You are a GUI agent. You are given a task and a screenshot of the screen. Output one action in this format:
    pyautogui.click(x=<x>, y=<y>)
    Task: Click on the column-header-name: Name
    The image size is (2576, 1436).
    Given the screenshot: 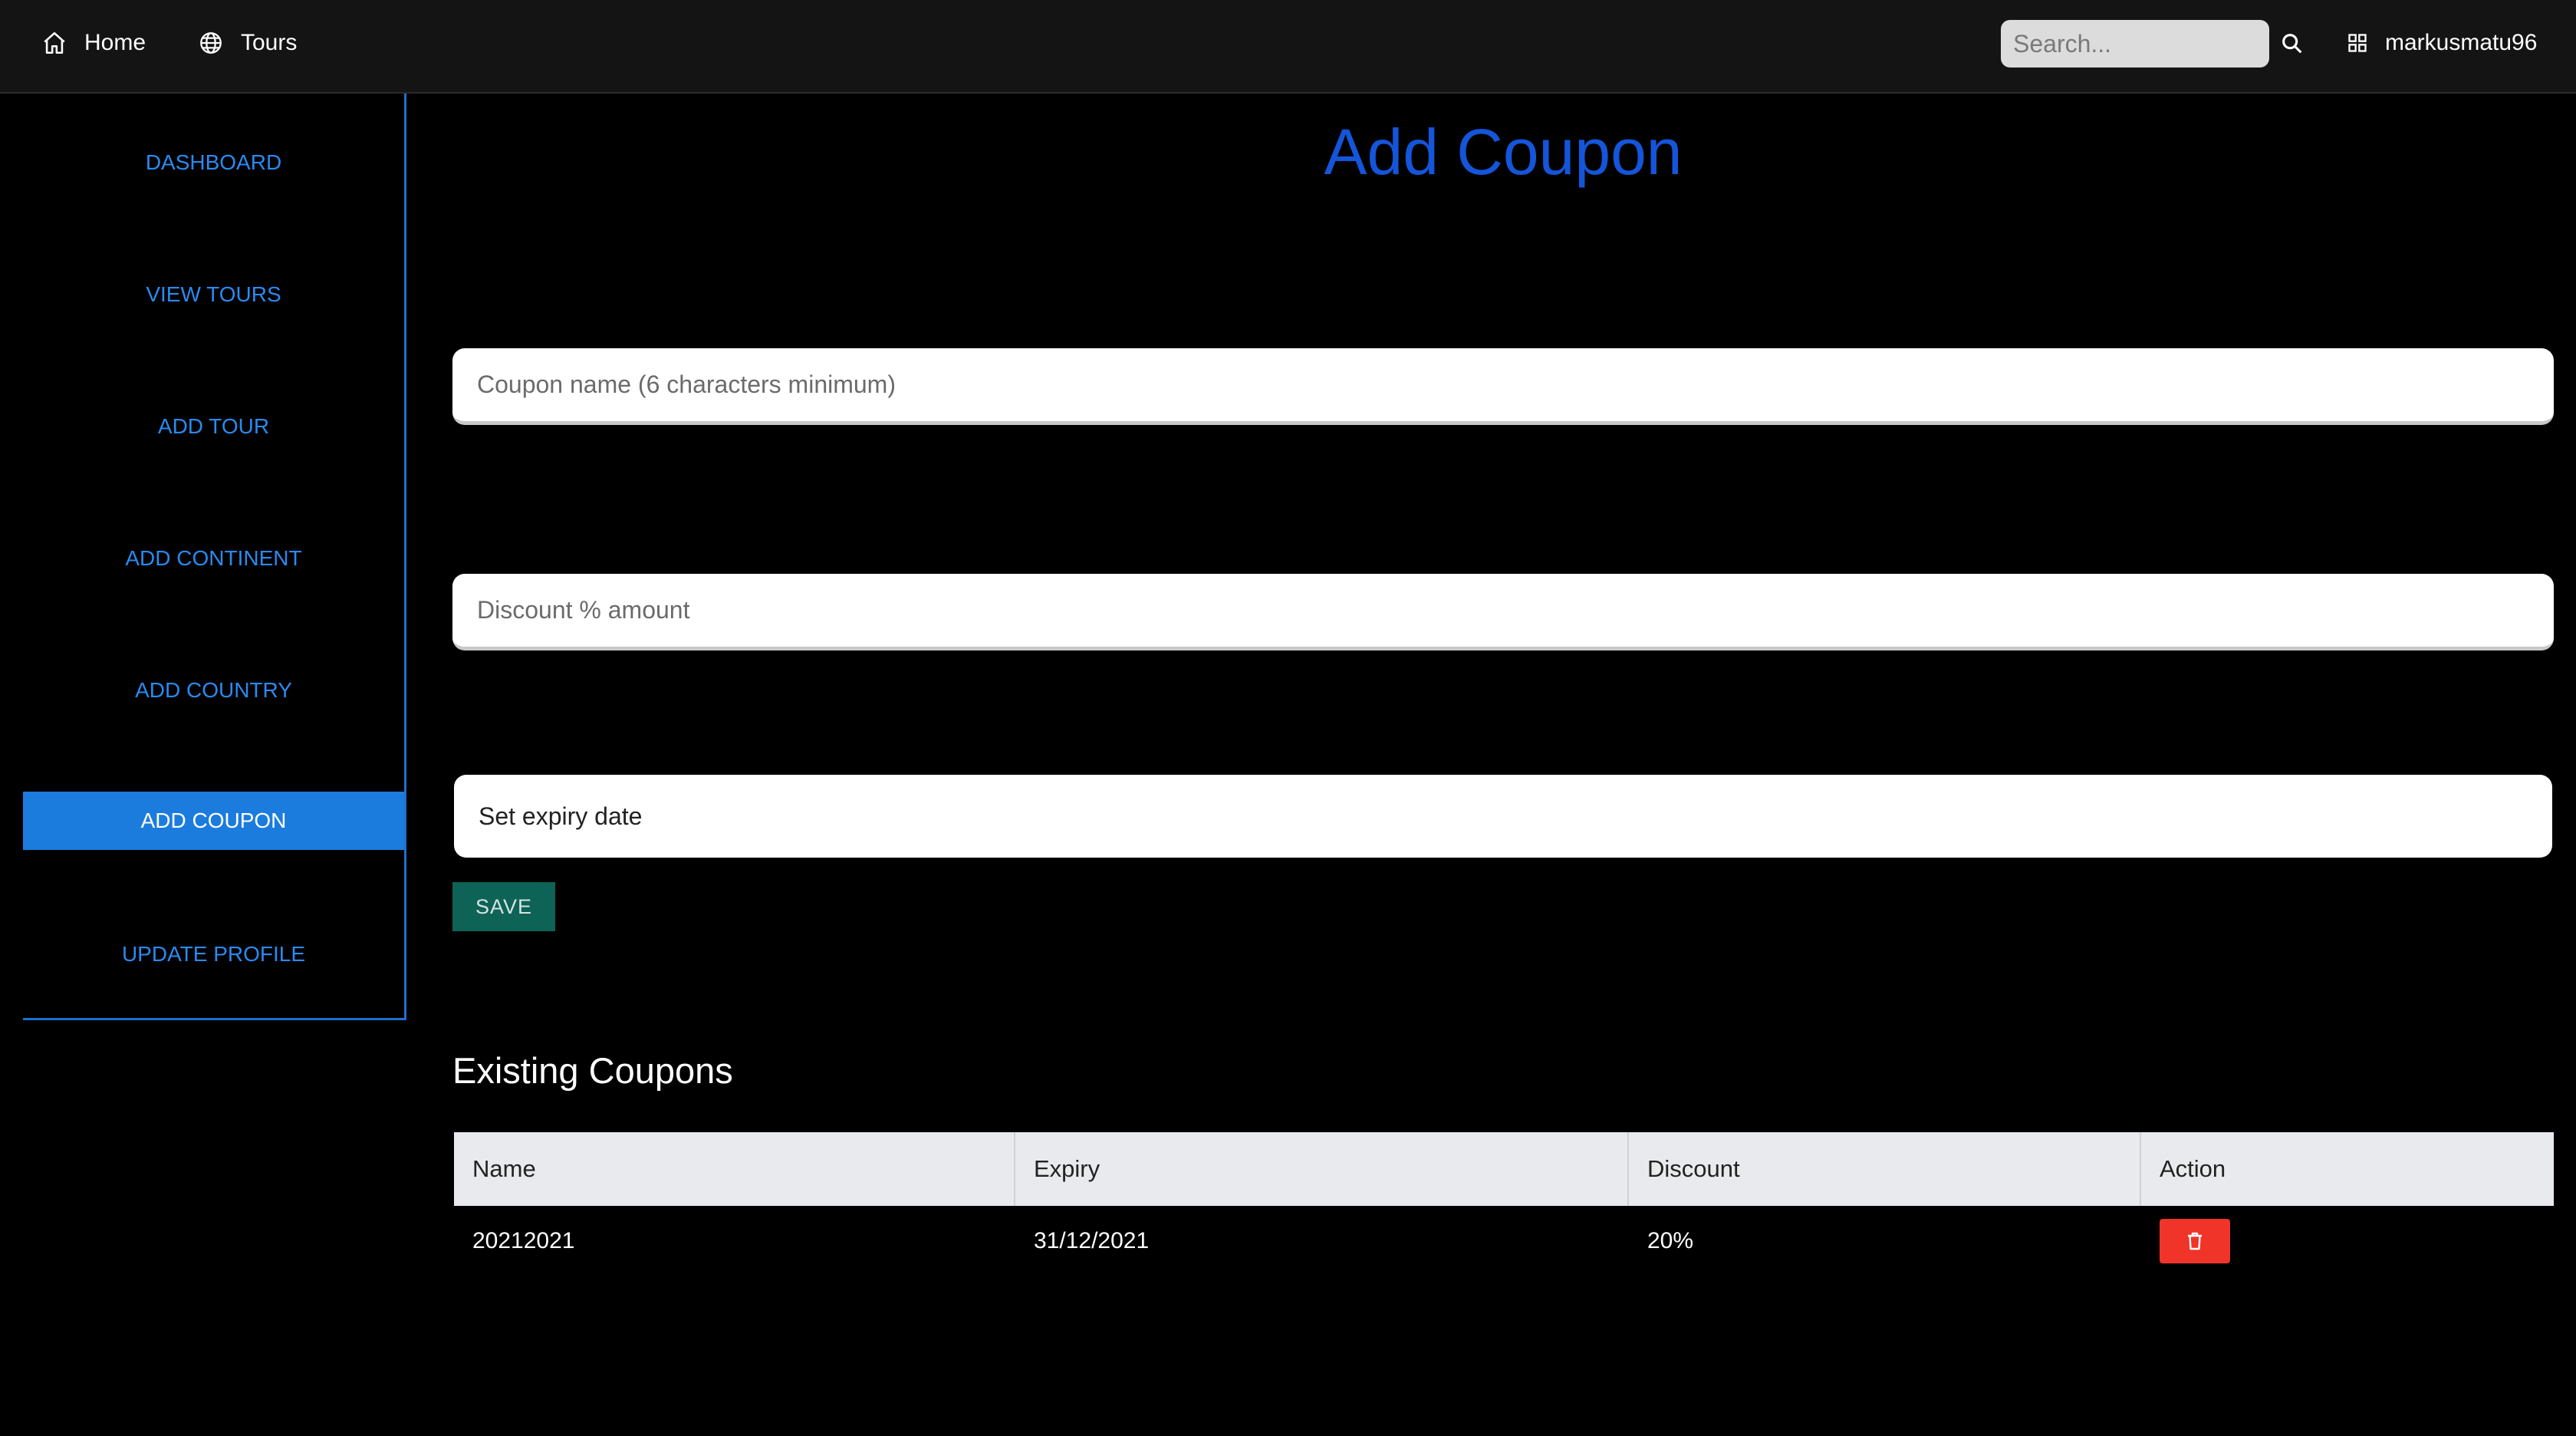 What is the action you would take?
    pyautogui.click(x=734, y=1169)
    